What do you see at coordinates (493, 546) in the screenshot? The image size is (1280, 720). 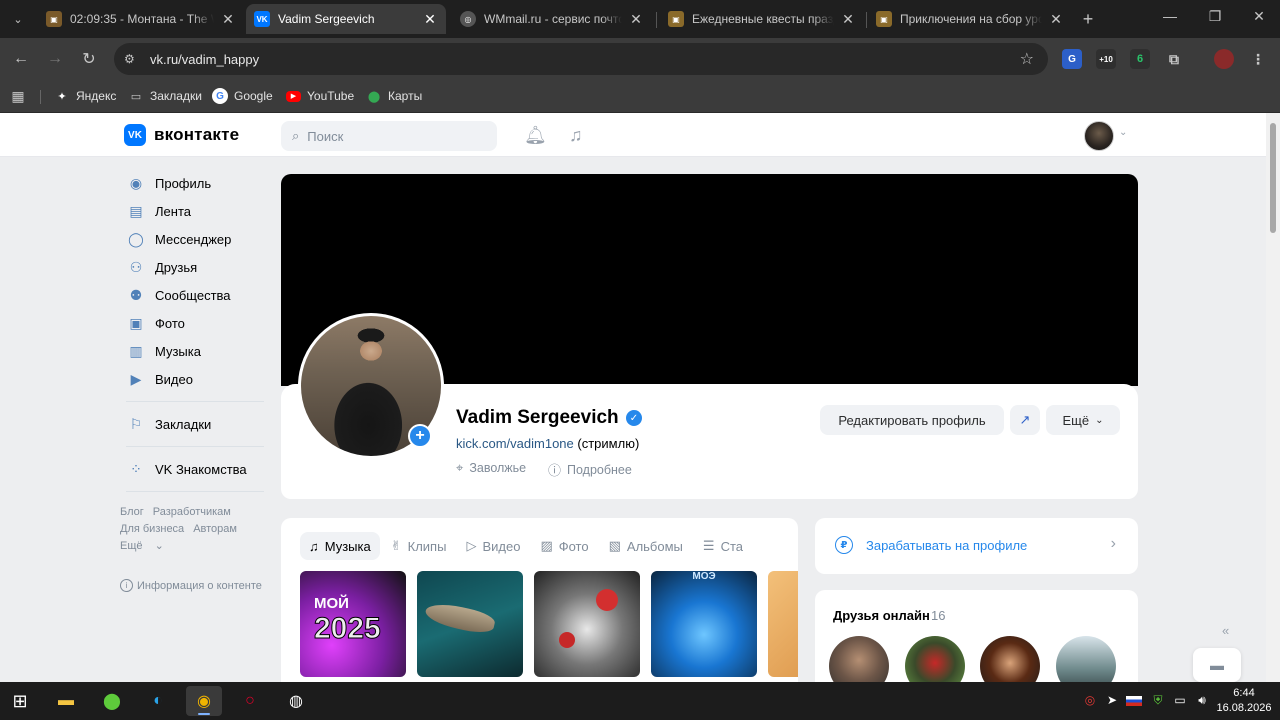 I see `tab-video: ▷ Видео` at bounding box center [493, 546].